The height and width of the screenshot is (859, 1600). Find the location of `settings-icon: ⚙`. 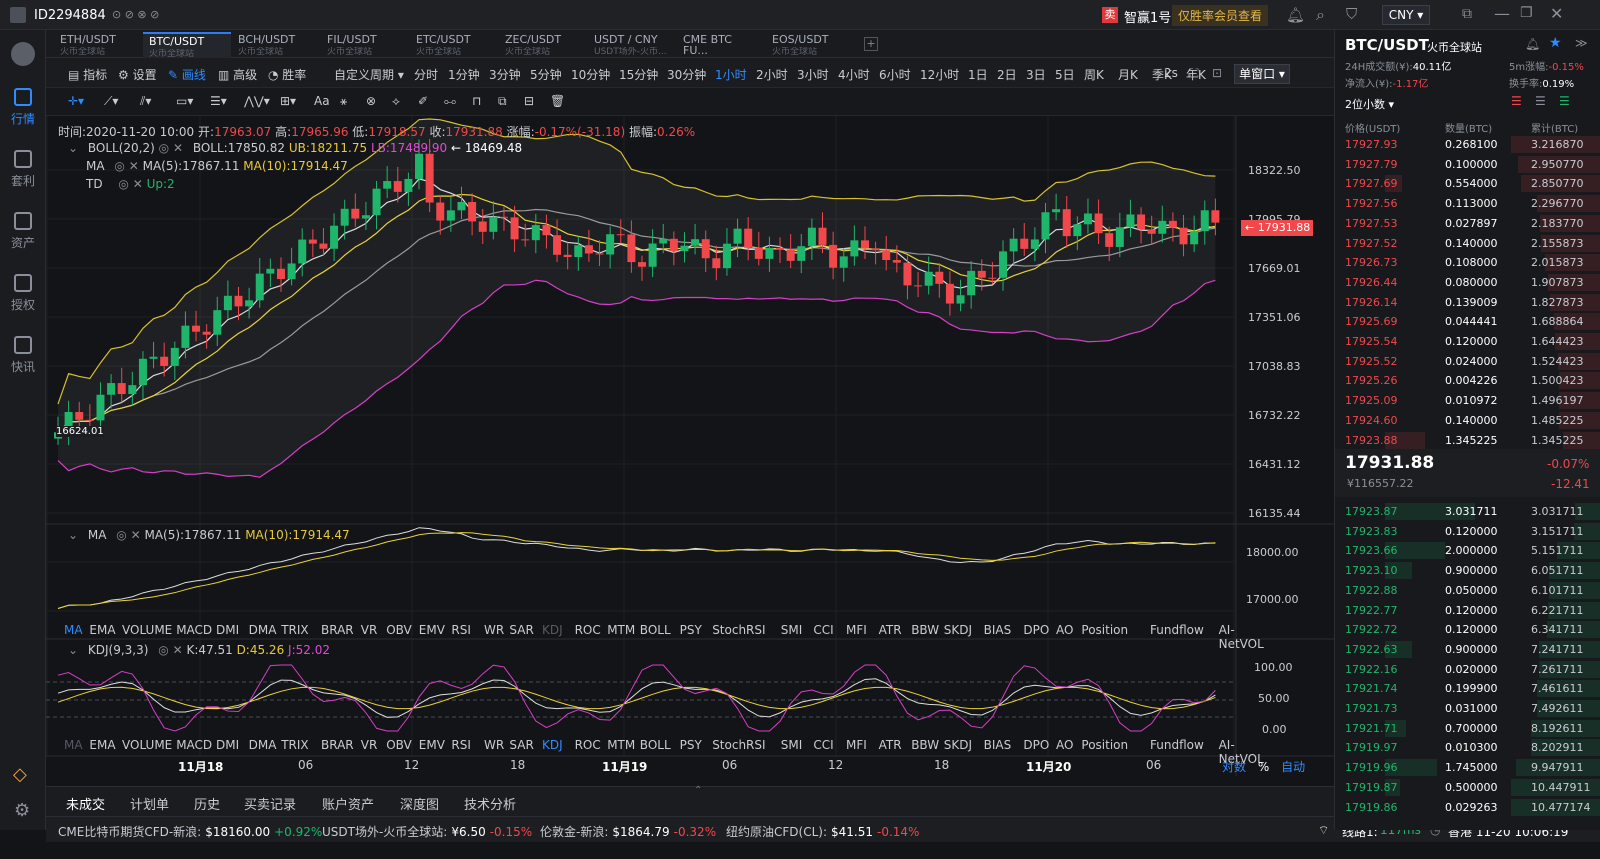

settings-icon: ⚙ is located at coordinates (22, 810).